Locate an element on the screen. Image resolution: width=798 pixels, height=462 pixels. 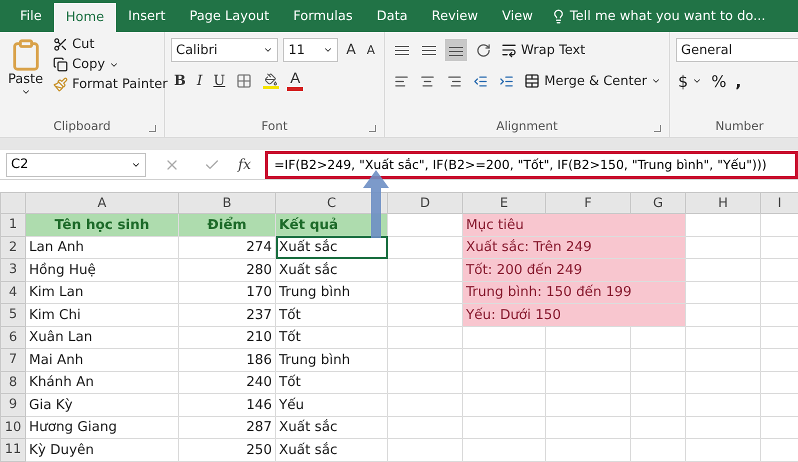
format-painter-button: Format Painter is located at coordinates (110, 84).